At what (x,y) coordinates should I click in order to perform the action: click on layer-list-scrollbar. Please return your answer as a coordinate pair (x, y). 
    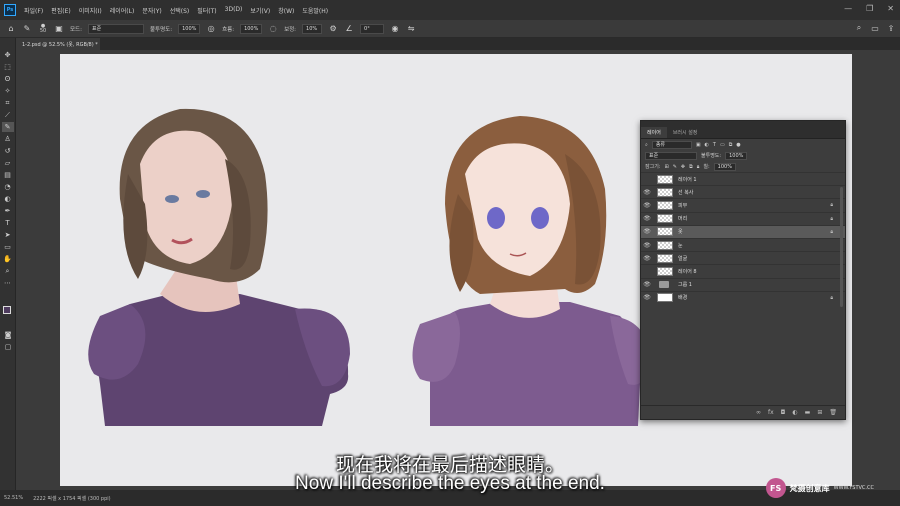
    Looking at the image, I should click on (841, 247).